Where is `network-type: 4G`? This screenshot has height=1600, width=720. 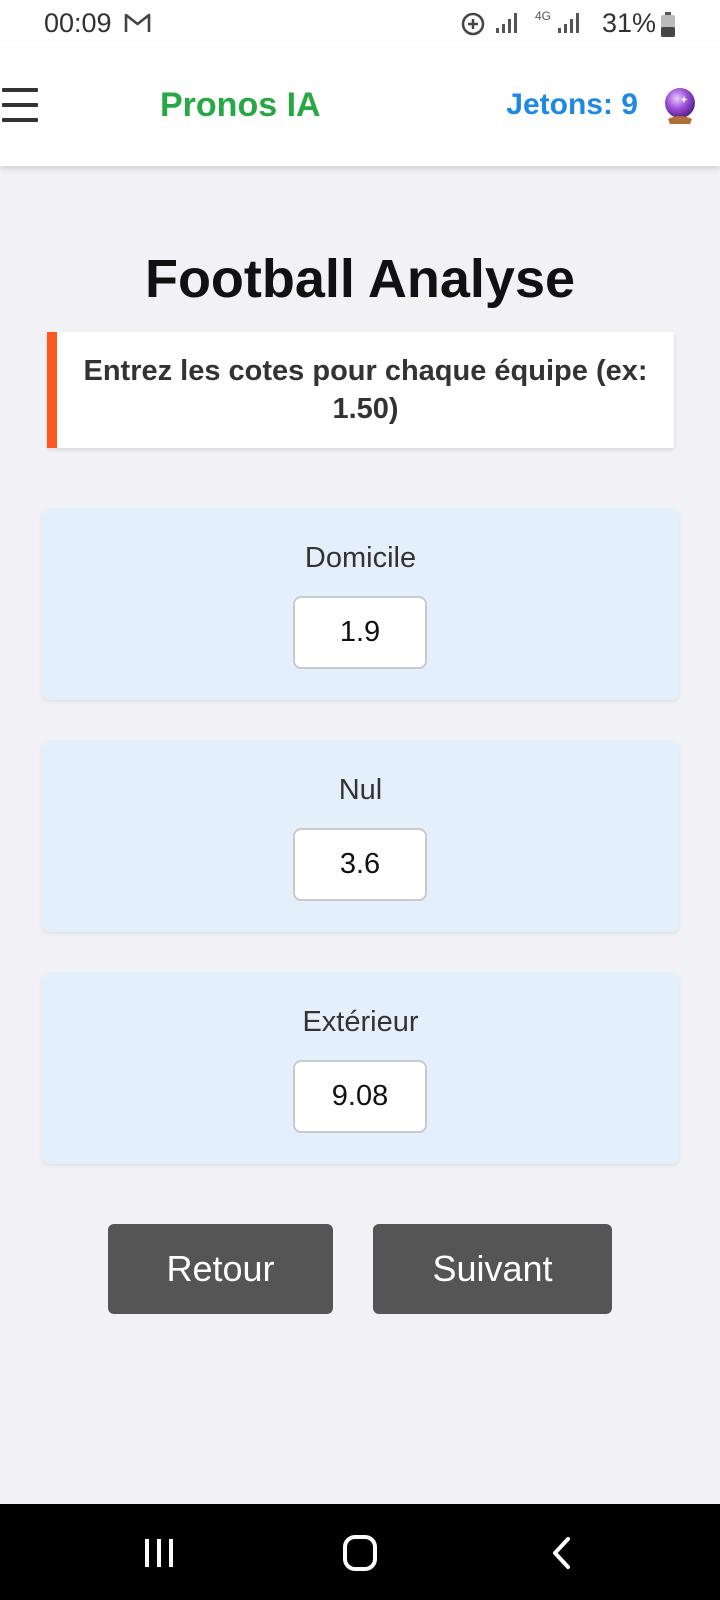
network-type: 4G is located at coordinates (542, 16).